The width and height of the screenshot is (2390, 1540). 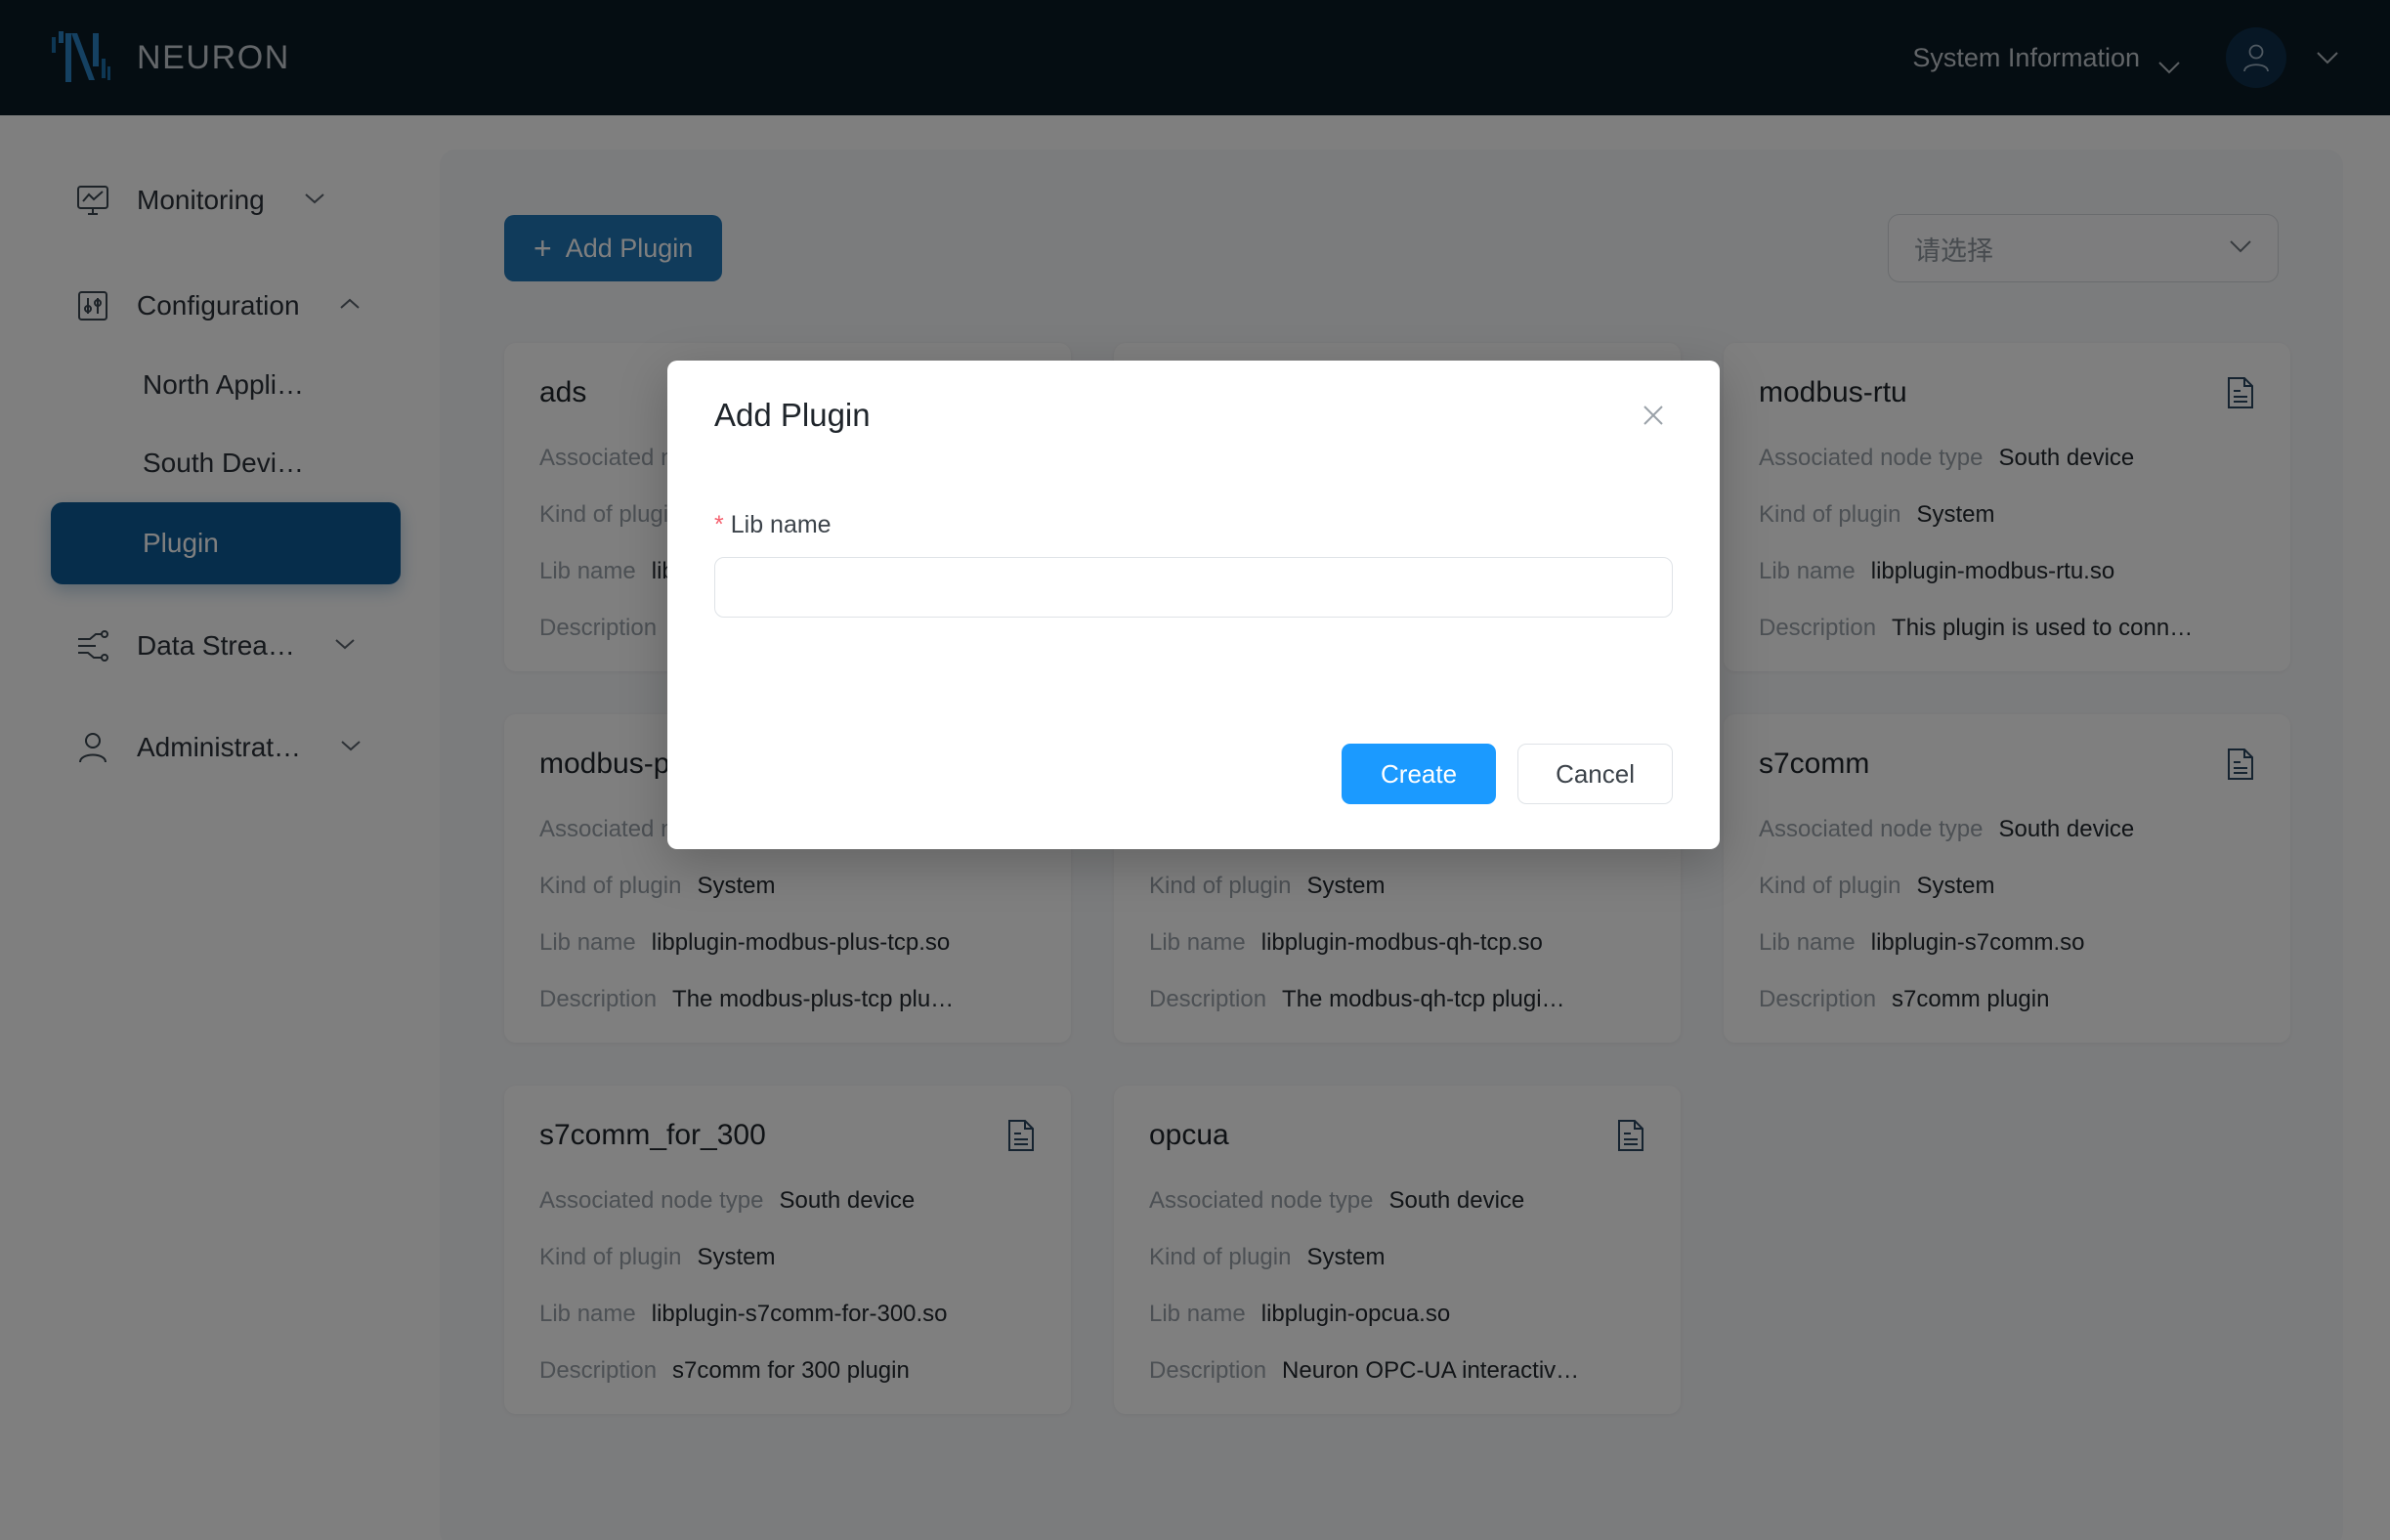 What do you see at coordinates (1193, 587) in the screenshot?
I see `lib-name-input` at bounding box center [1193, 587].